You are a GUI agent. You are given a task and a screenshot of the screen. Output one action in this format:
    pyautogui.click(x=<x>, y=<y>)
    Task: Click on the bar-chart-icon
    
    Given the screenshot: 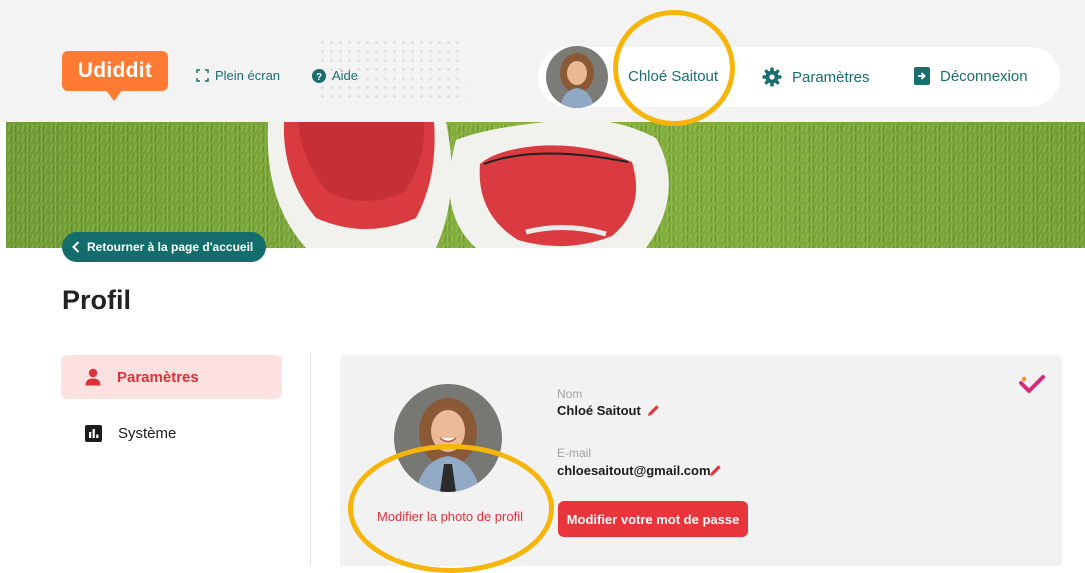 What is the action you would take?
    pyautogui.click(x=93, y=433)
    